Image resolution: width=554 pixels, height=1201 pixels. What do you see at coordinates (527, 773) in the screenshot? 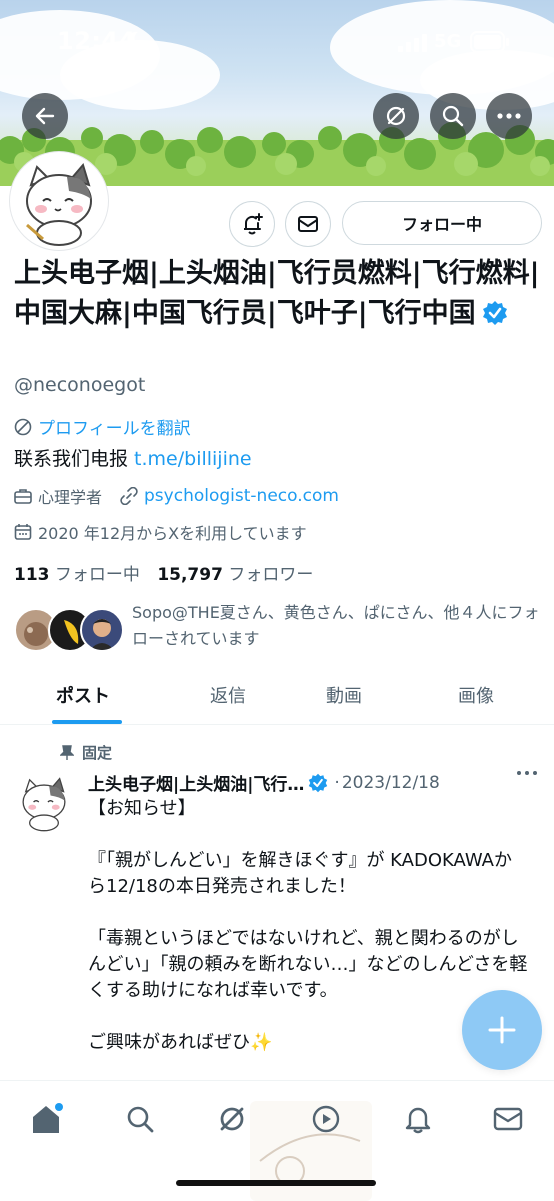
I see `post-more-icon` at bounding box center [527, 773].